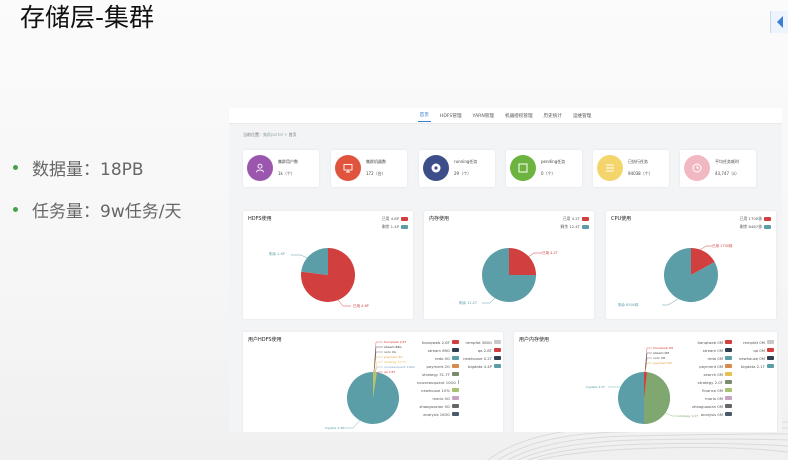 Image resolution: width=788 pixels, height=460 pixels. What do you see at coordinates (438, 342) in the screenshot?
I see `legend-item: tianqiweb 2.8T` at bounding box center [438, 342].